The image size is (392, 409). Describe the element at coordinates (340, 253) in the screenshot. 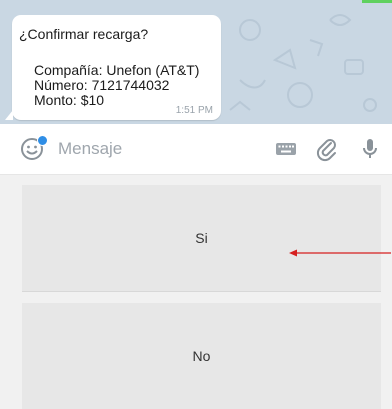

I see `annotation-arrow` at that location.